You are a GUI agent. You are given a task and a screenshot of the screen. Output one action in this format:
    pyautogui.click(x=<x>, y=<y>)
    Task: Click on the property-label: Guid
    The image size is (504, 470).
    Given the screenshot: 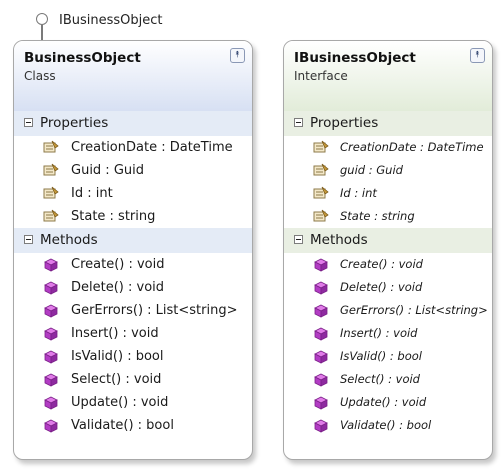 What is the action you would take?
    pyautogui.click(x=107, y=170)
    